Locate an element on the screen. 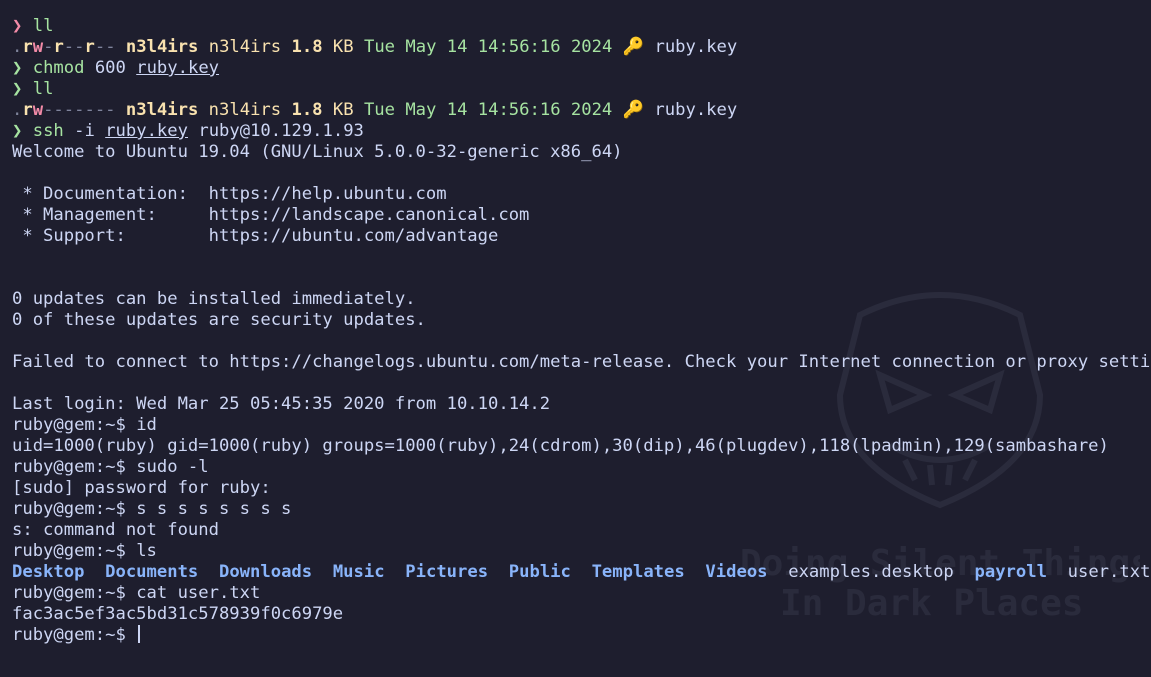 Image resolution: width=1151 pixels, height=677 pixels. output-line: * Documentation: https://help.ubuntu.com is located at coordinates (229, 194).